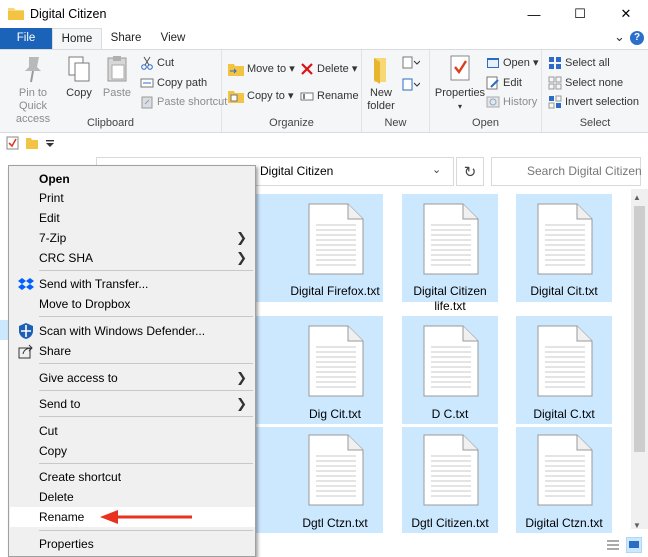  Describe the element at coordinates (579, 63) in the screenshot. I see `select-all-button: Select all` at that location.